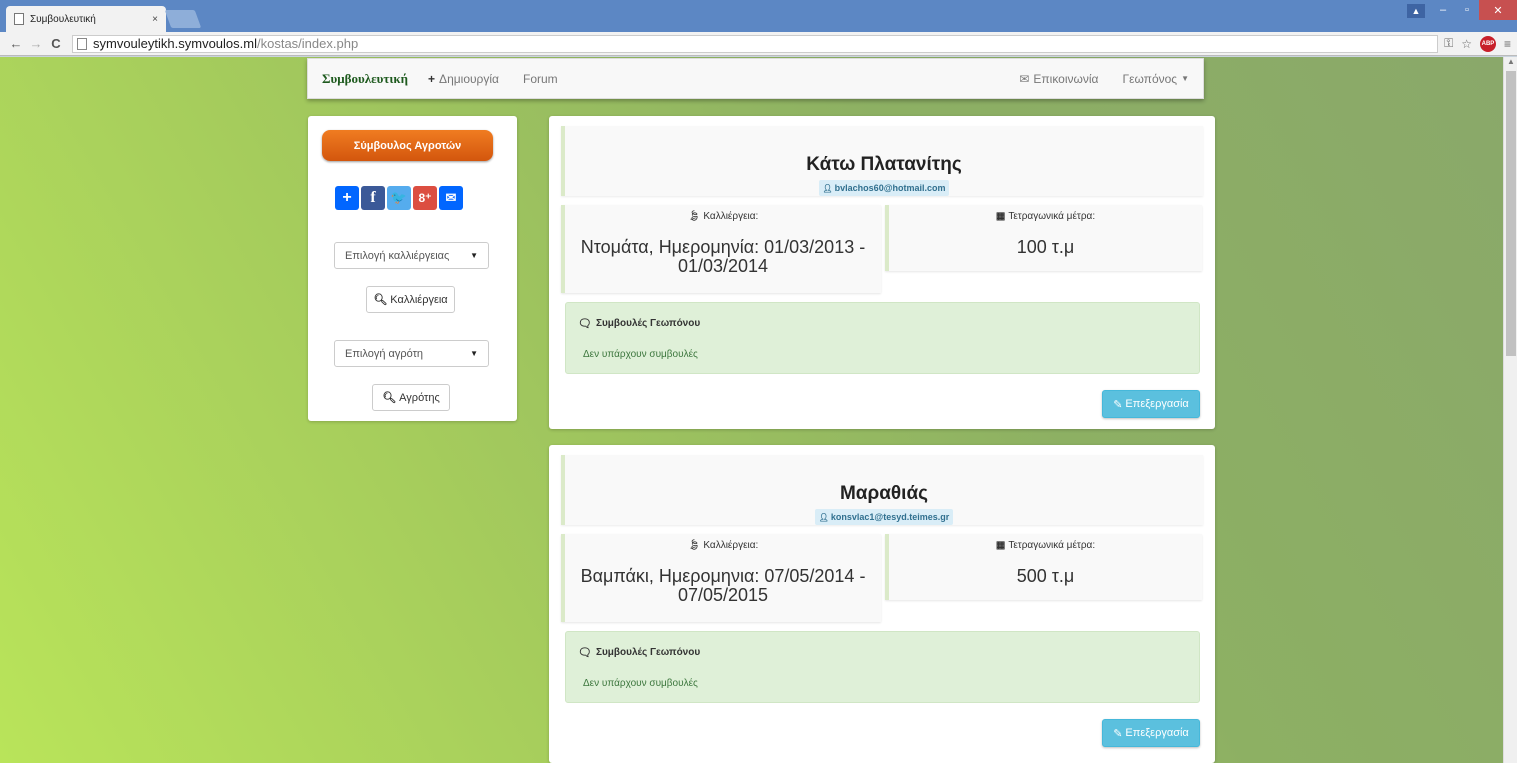 This screenshot has height=763, width=1517. What do you see at coordinates (1118, 733) in the screenshot?
I see `edit-icon: ✎` at bounding box center [1118, 733].